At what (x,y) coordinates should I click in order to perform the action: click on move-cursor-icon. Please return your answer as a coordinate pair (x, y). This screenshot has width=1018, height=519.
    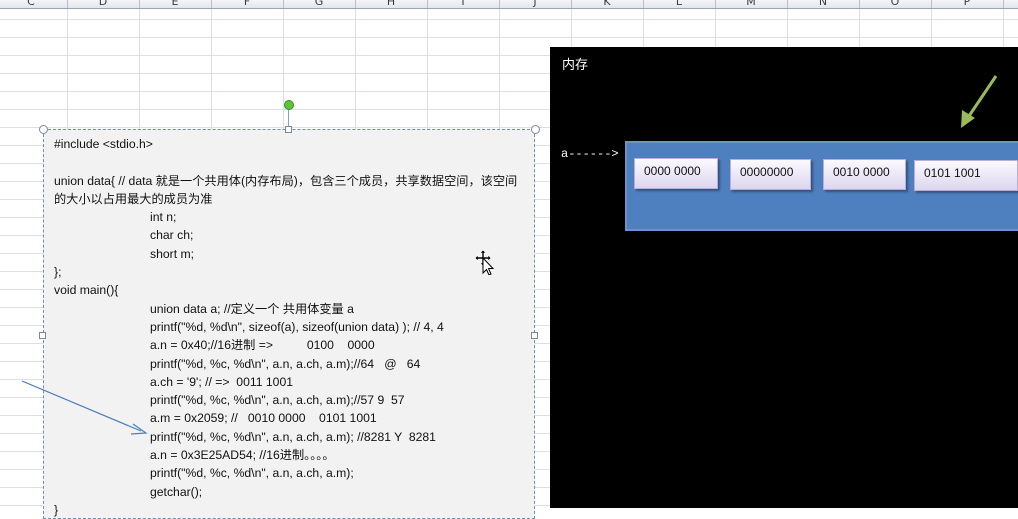
    Looking at the image, I should click on (484, 262).